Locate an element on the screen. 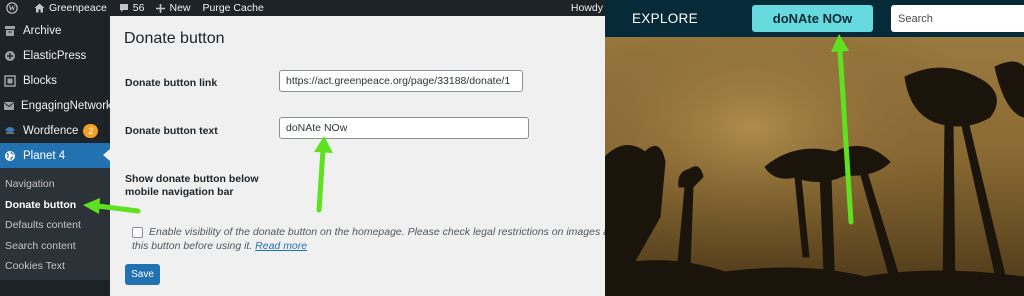 The width and height of the screenshot is (1024, 296). submenu-item-cookies-text: Cookies Text is located at coordinates (55, 266).